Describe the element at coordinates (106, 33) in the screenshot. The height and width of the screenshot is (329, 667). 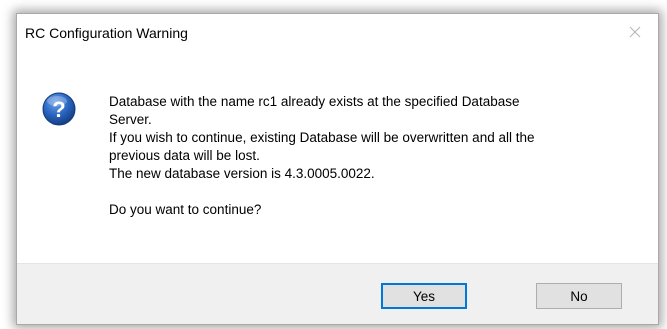
I see `dialog-title: RC Configuration Warning` at that location.